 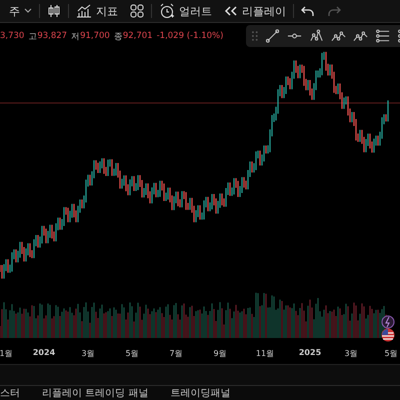 What do you see at coordinates (272, 36) in the screenshot?
I see `trend-line-icon` at bounding box center [272, 36].